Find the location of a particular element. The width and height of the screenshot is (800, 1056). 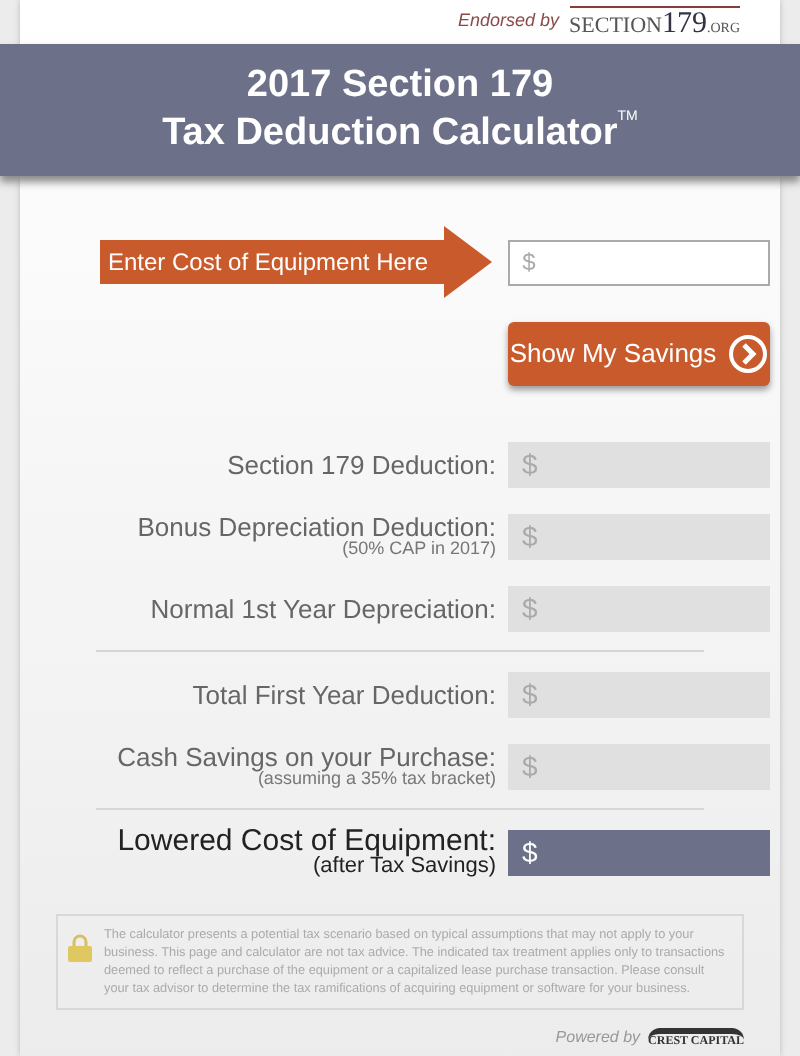

field-note: (after Tax Savings) is located at coordinates (404, 867).